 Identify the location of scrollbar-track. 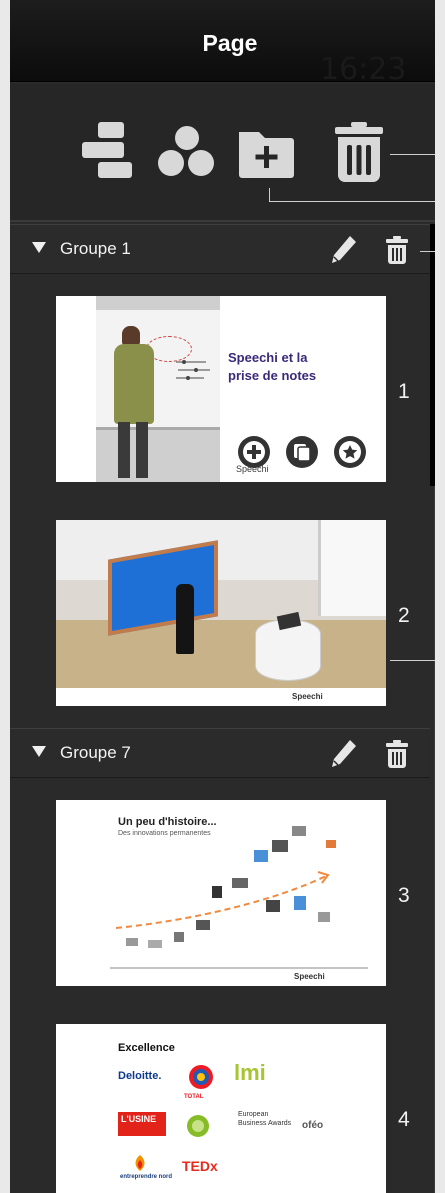
(434, 839).